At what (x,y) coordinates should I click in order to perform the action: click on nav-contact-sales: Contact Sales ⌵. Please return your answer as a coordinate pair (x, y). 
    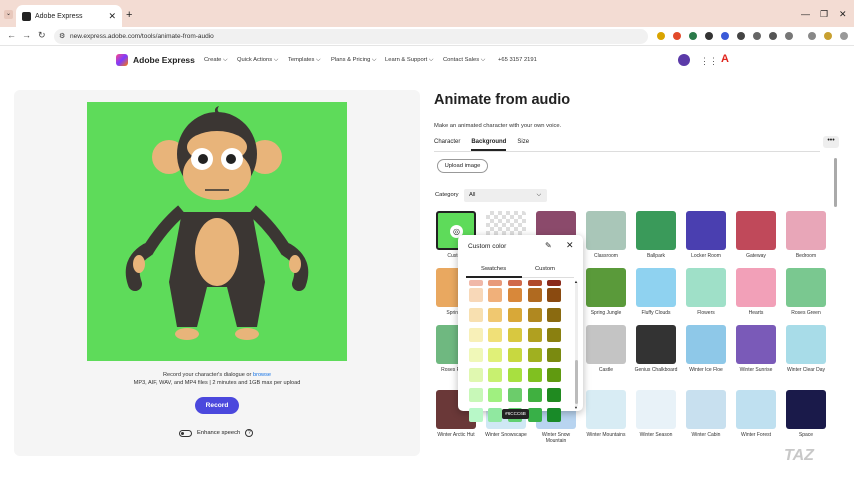
    Looking at the image, I should click on (464, 60).